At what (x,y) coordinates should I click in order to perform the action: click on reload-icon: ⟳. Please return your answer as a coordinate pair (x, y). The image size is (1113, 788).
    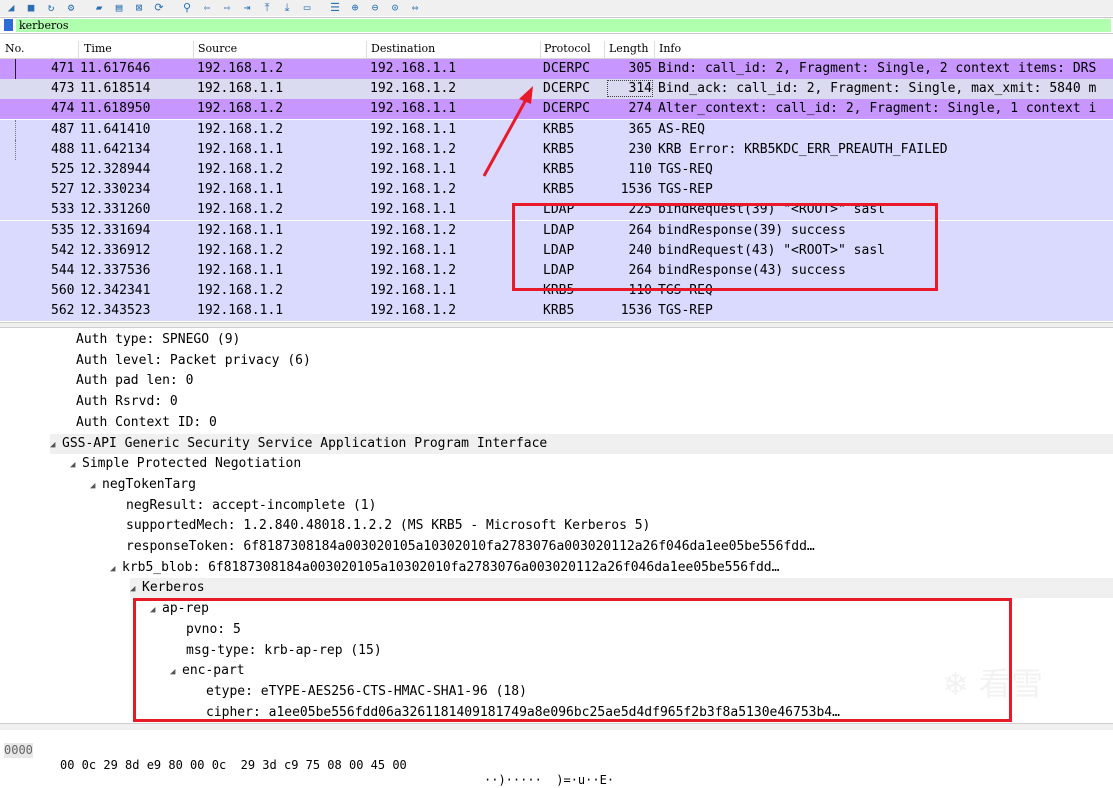
    Looking at the image, I should click on (159, 7).